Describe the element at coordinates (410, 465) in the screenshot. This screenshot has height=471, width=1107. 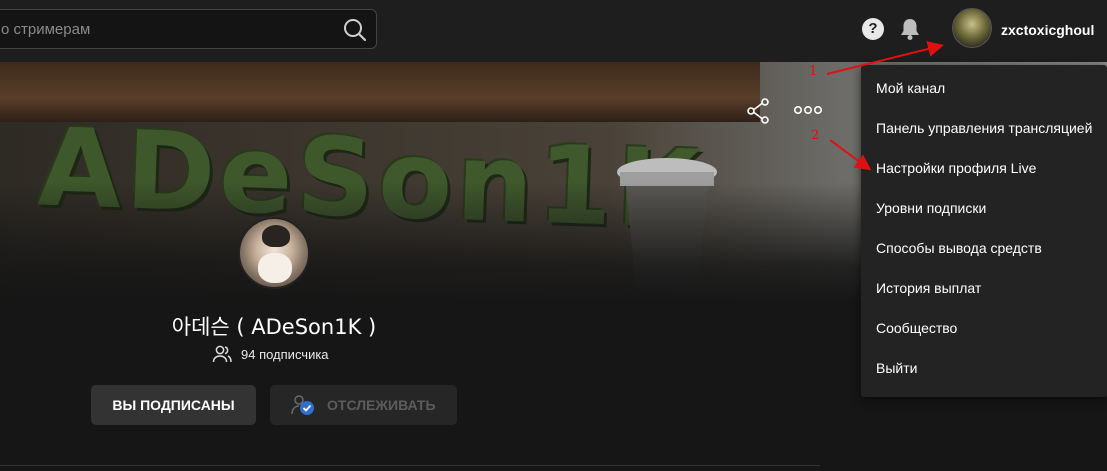
I see `section-divider` at that location.